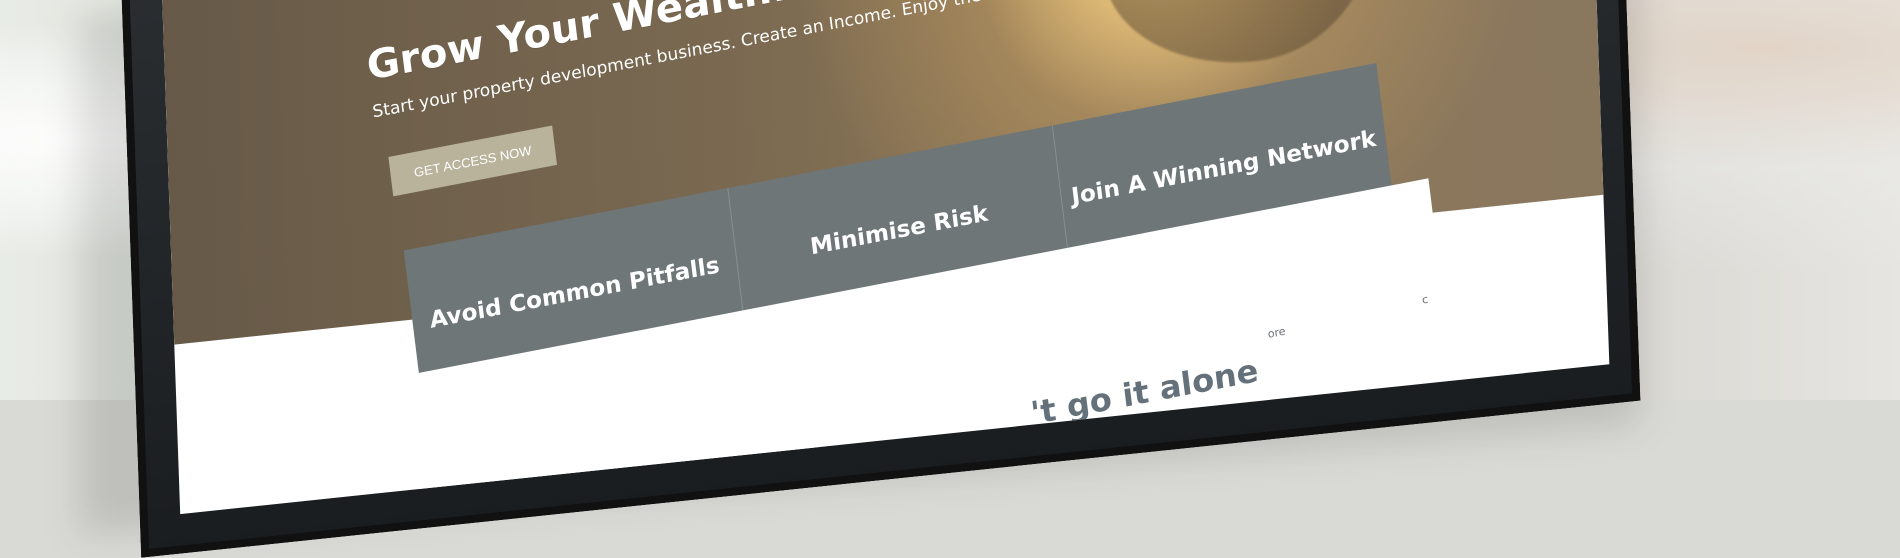 The image size is (1900, 558). Describe the element at coordinates (473, 161) in the screenshot. I see `get-access-button: GET ACCESS NOW` at that location.